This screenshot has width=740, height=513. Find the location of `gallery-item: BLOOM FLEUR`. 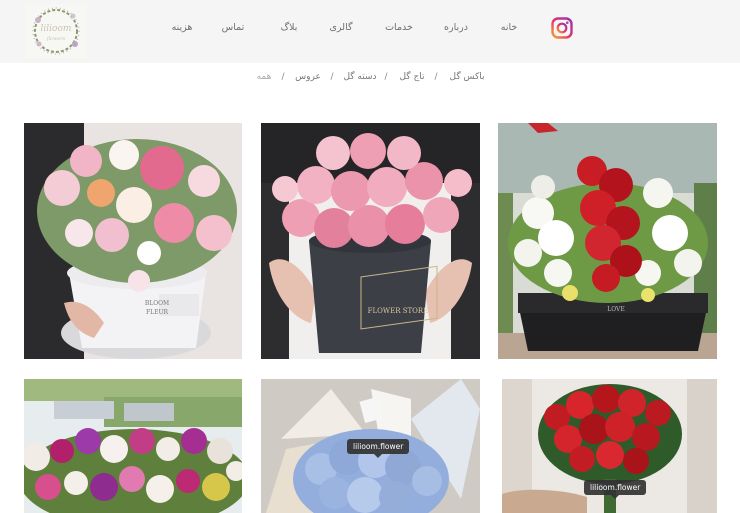

gallery-item: BLOOM FLEUR is located at coordinates (133, 241).